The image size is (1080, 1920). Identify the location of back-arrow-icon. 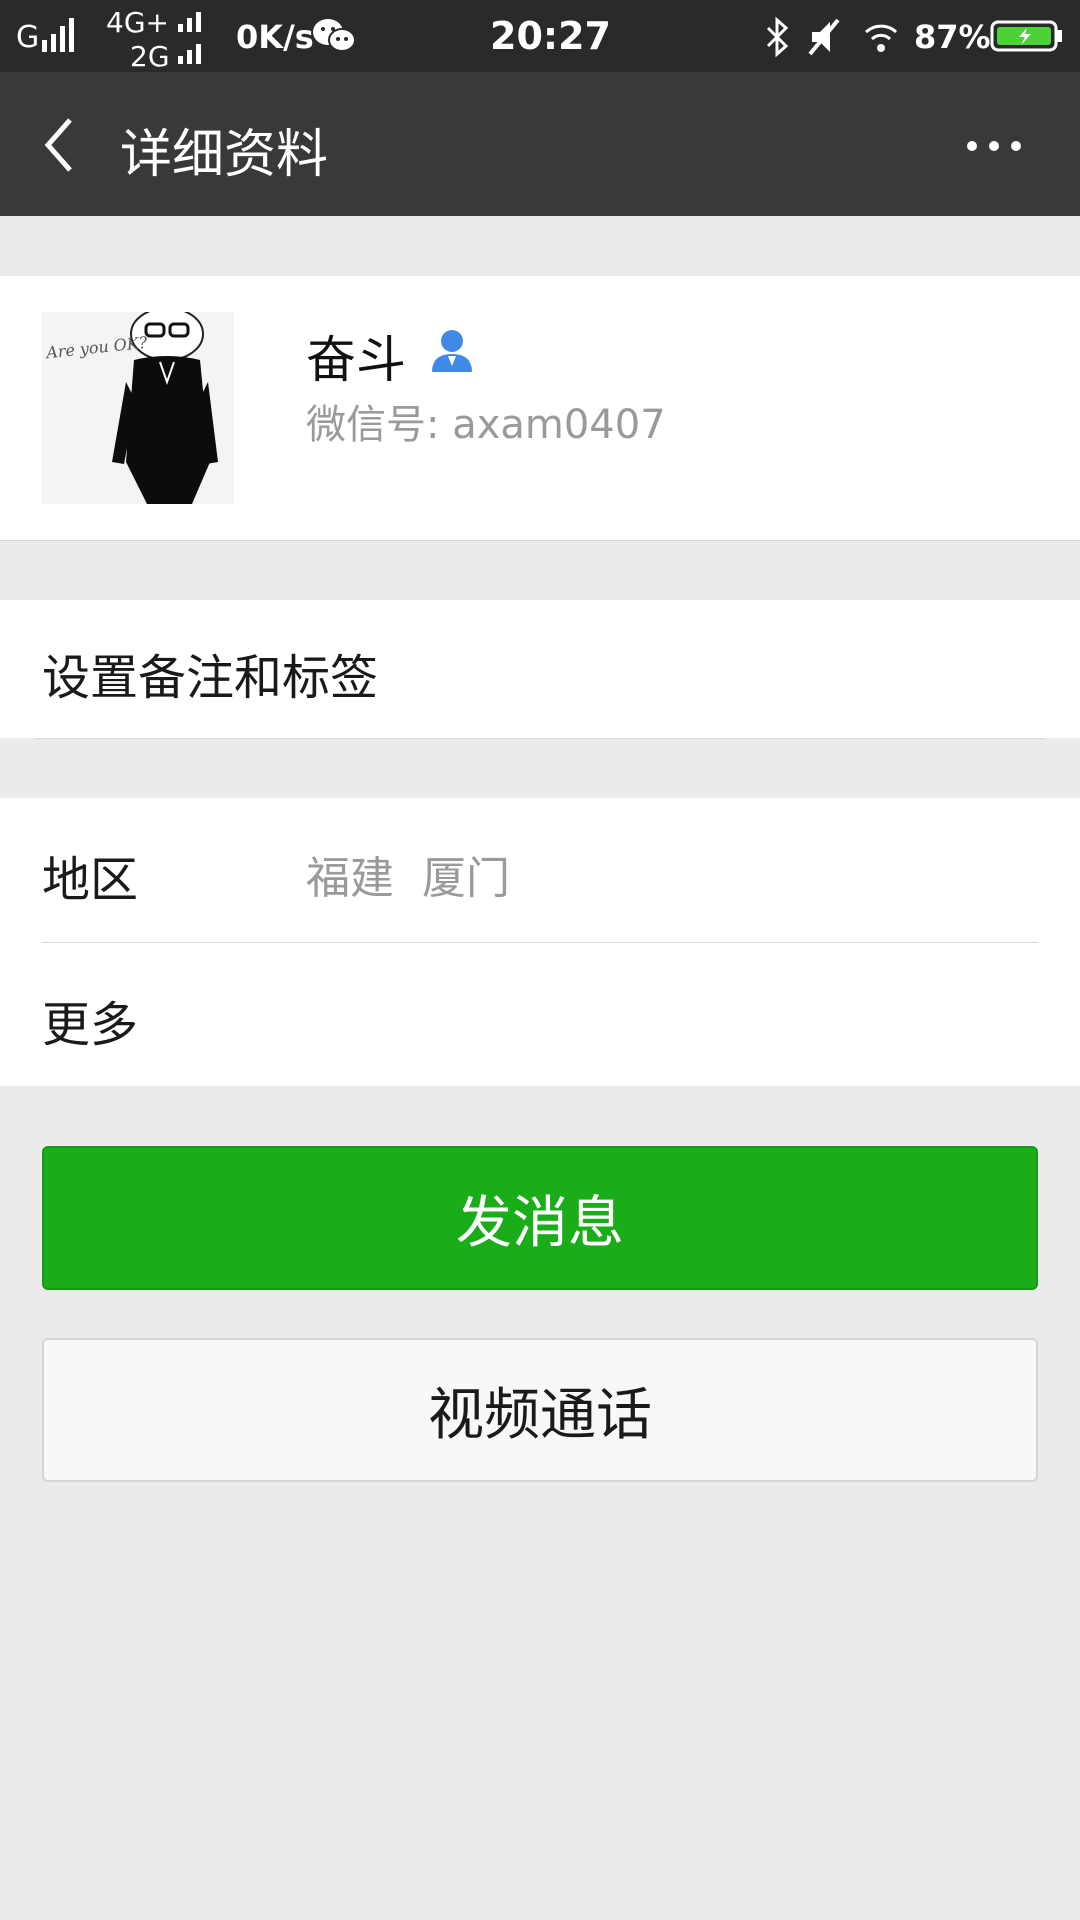
(65, 145).